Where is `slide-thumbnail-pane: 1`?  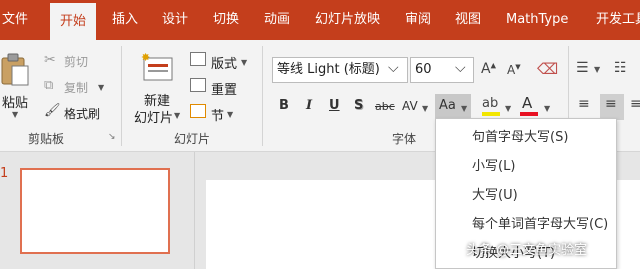
slide-thumbnail-pane: 1 is located at coordinates (97, 210).